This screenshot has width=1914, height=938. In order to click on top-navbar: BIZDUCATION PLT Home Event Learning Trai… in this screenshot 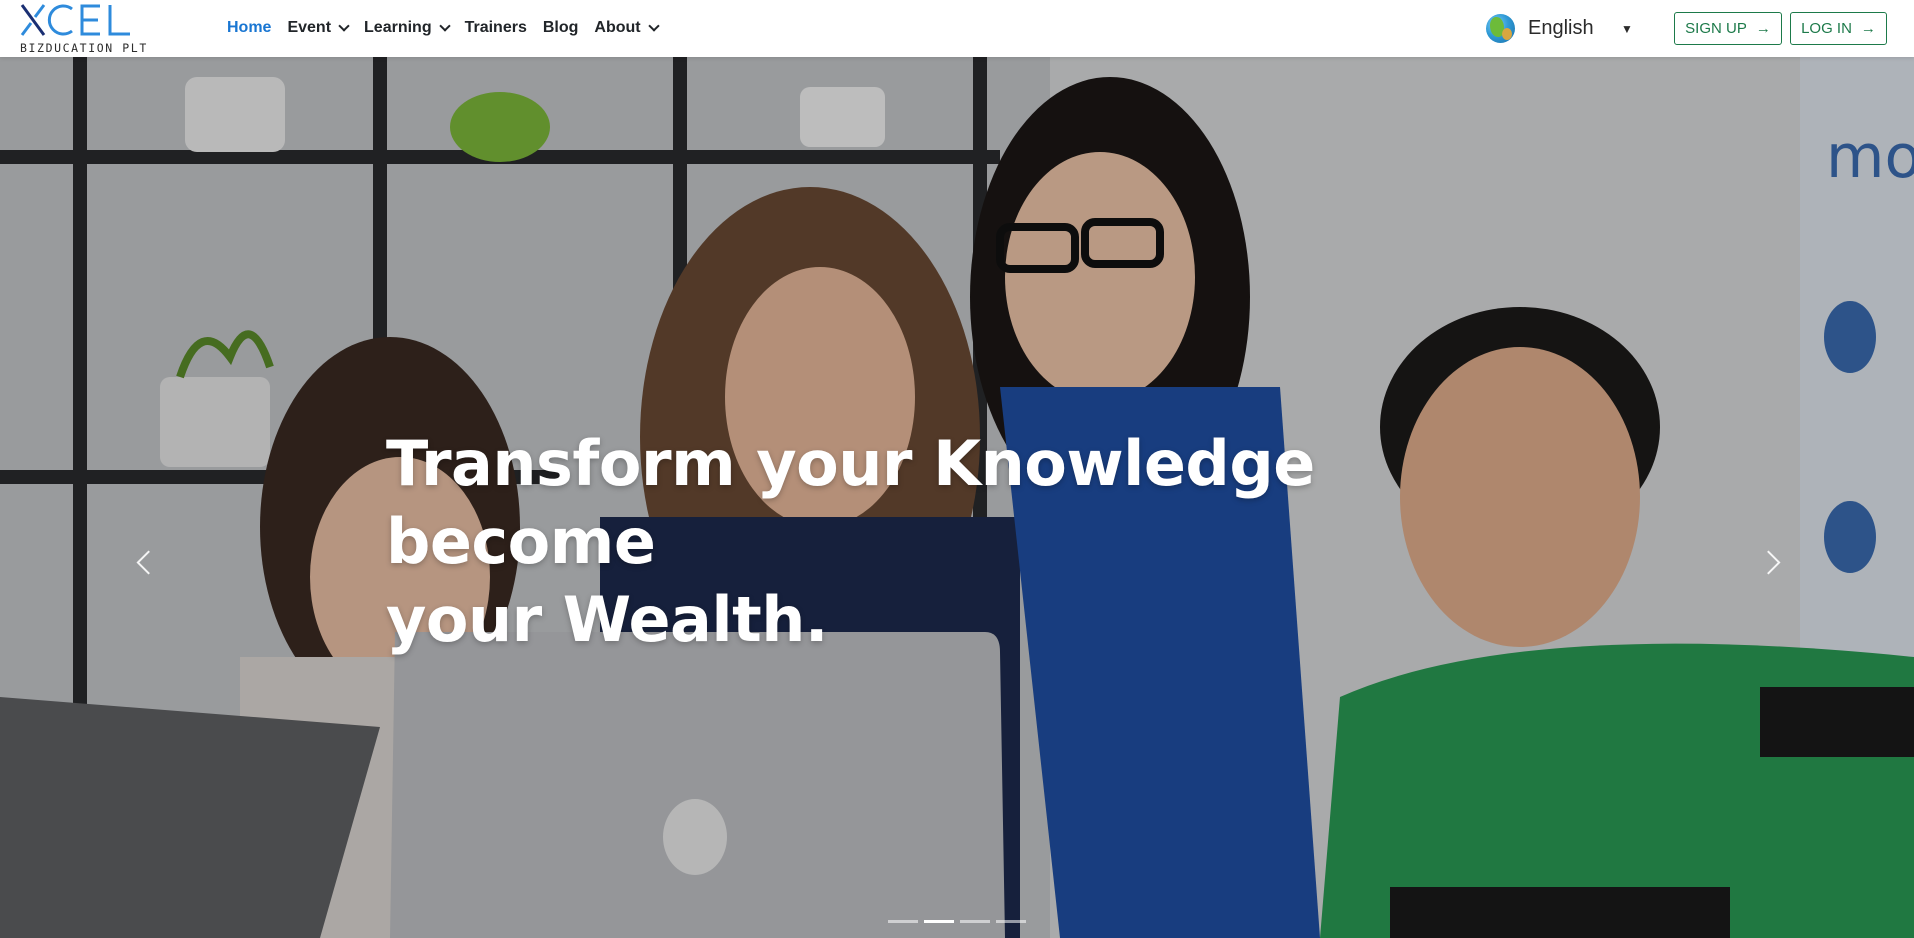, I will do `click(957, 28)`.